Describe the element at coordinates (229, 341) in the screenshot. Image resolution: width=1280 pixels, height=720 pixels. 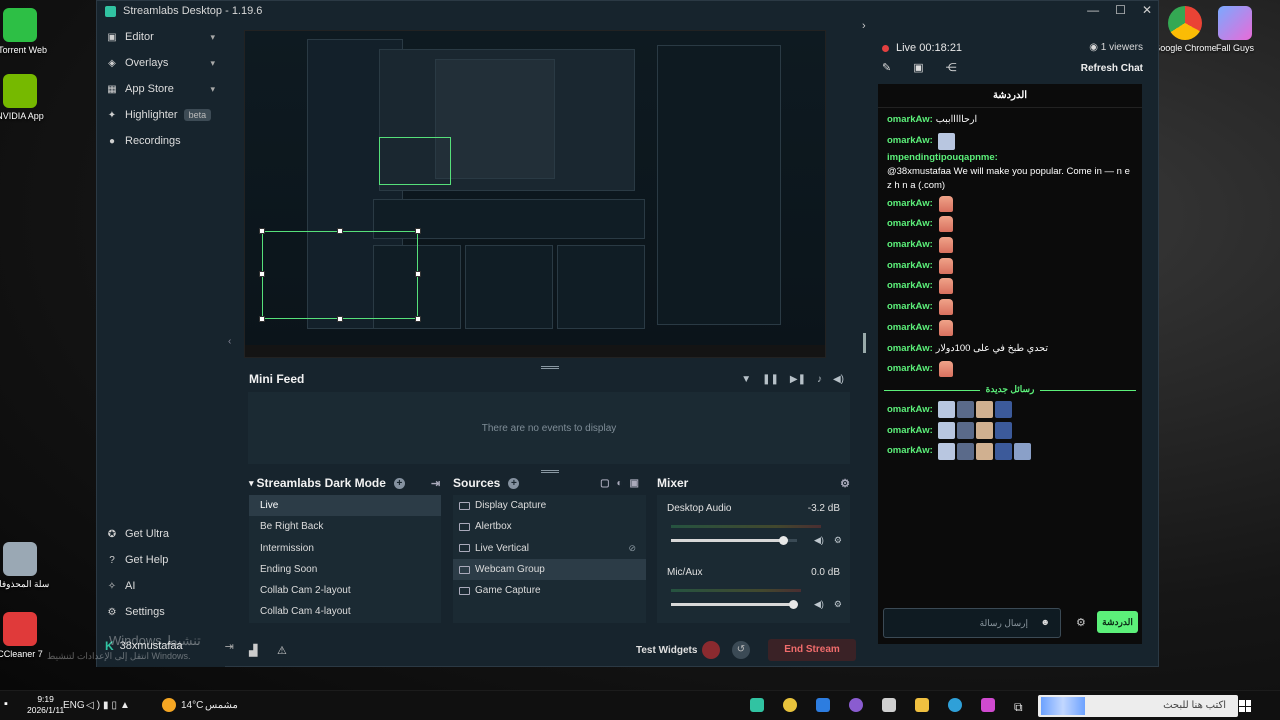
I see `collapse-left-icon: ‹` at that location.